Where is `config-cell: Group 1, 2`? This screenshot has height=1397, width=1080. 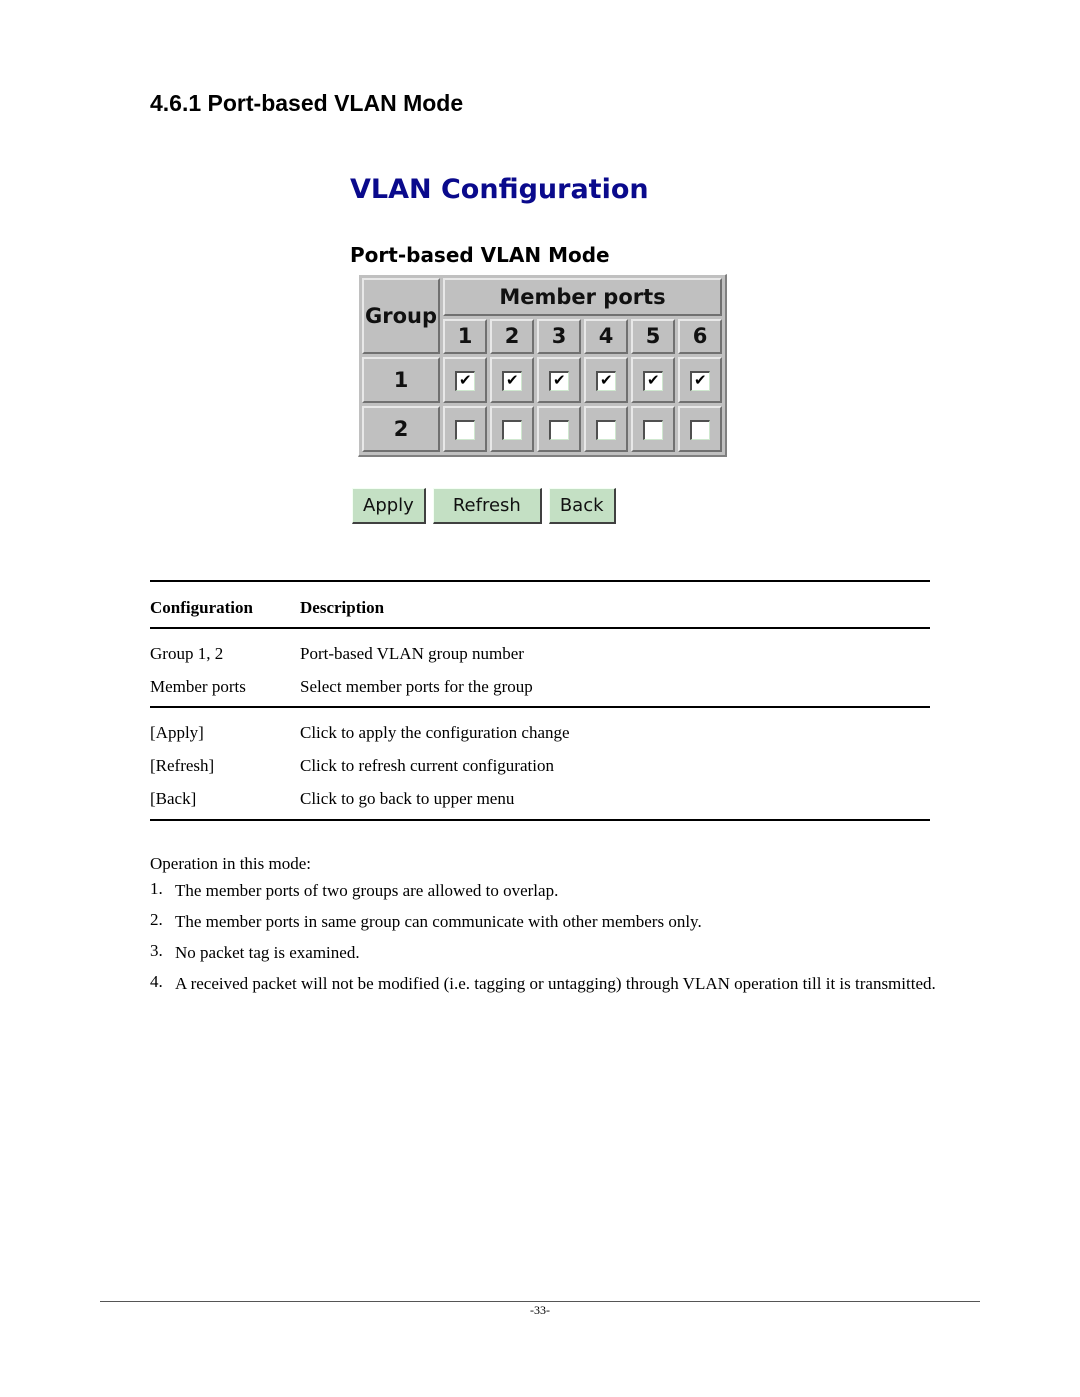
config-cell: Group 1, 2 is located at coordinates (187, 653).